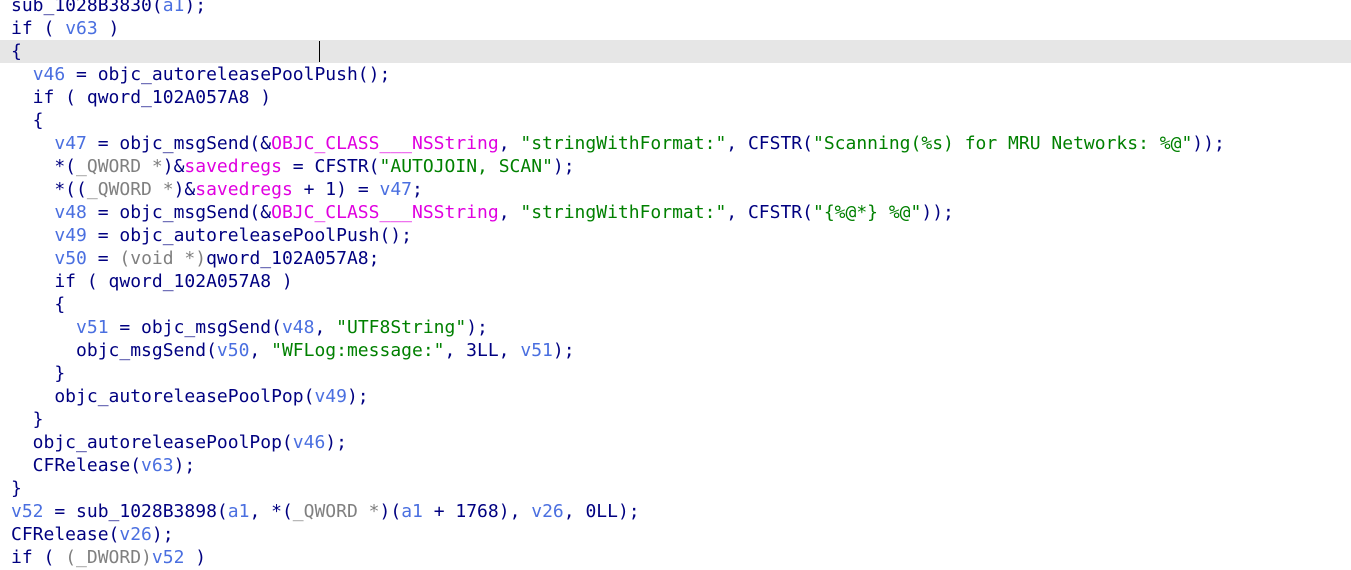 This screenshot has width=1351, height=570. What do you see at coordinates (49, 74) in the screenshot?
I see `code-token: v46` at bounding box center [49, 74].